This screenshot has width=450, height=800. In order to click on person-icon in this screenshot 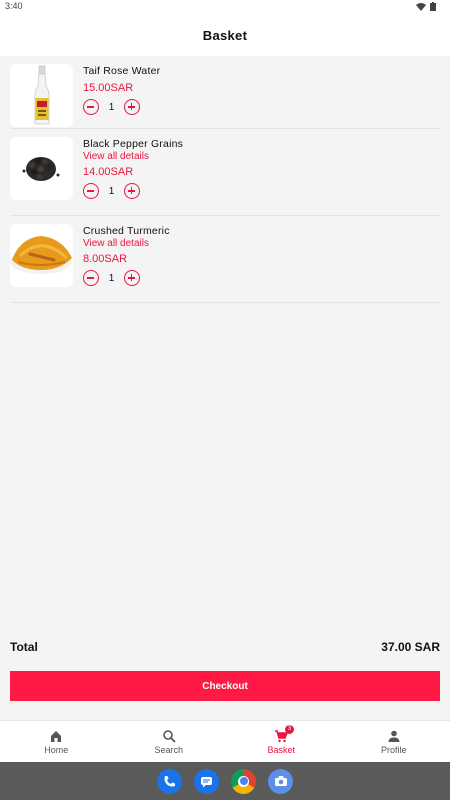, I will do `click(394, 736)`.